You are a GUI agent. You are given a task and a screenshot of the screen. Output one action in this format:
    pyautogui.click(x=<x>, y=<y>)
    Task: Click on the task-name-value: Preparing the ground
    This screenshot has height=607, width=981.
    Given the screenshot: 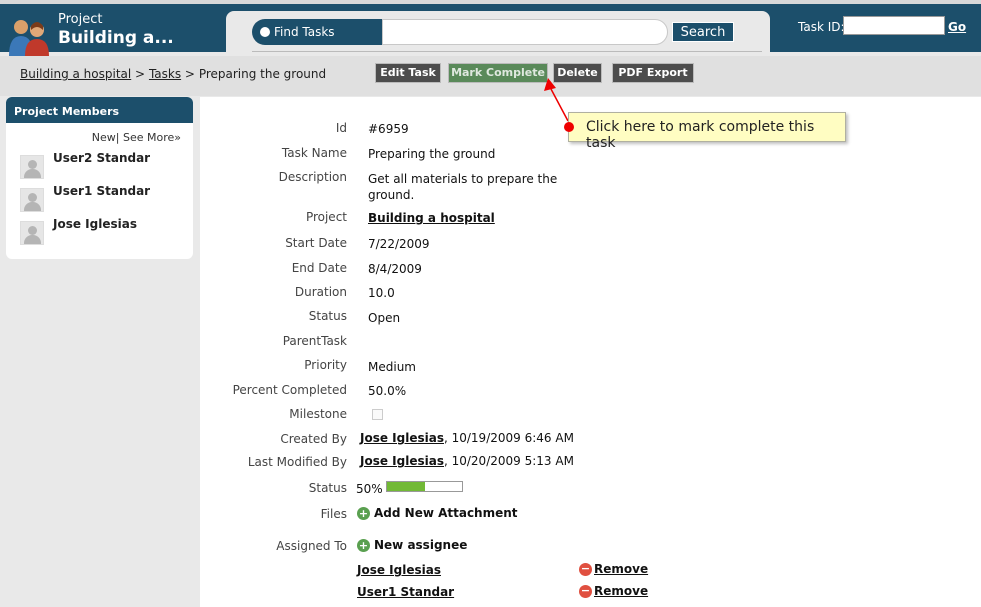 What is the action you would take?
    pyautogui.click(x=432, y=154)
    